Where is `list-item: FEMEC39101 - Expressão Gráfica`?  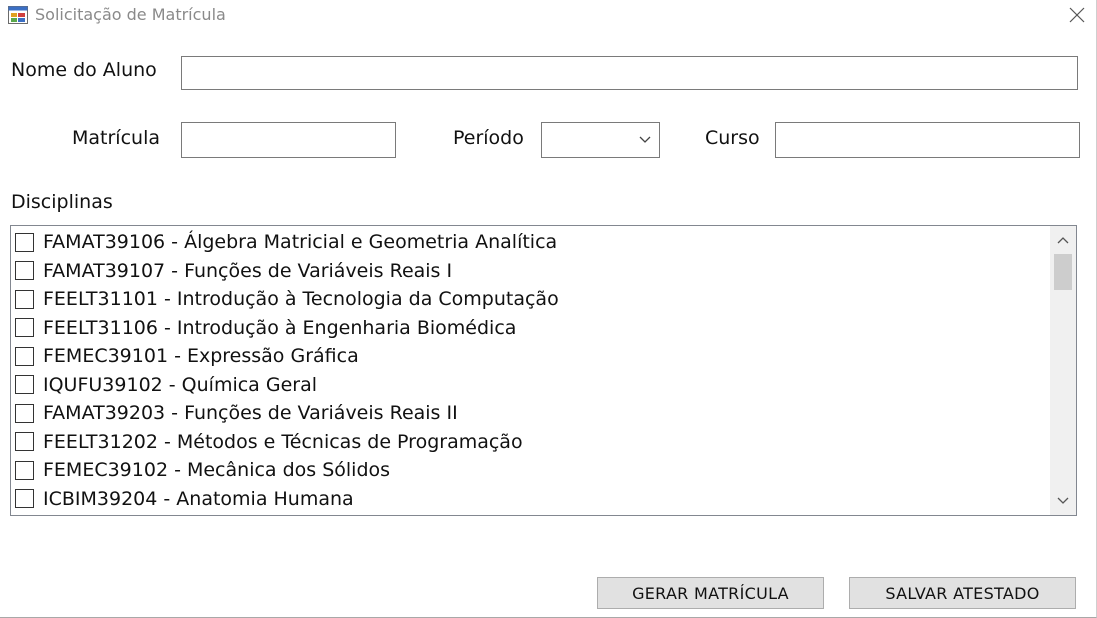 list-item: FEMEC39101 - Expressão Gráfica is located at coordinates (285, 356).